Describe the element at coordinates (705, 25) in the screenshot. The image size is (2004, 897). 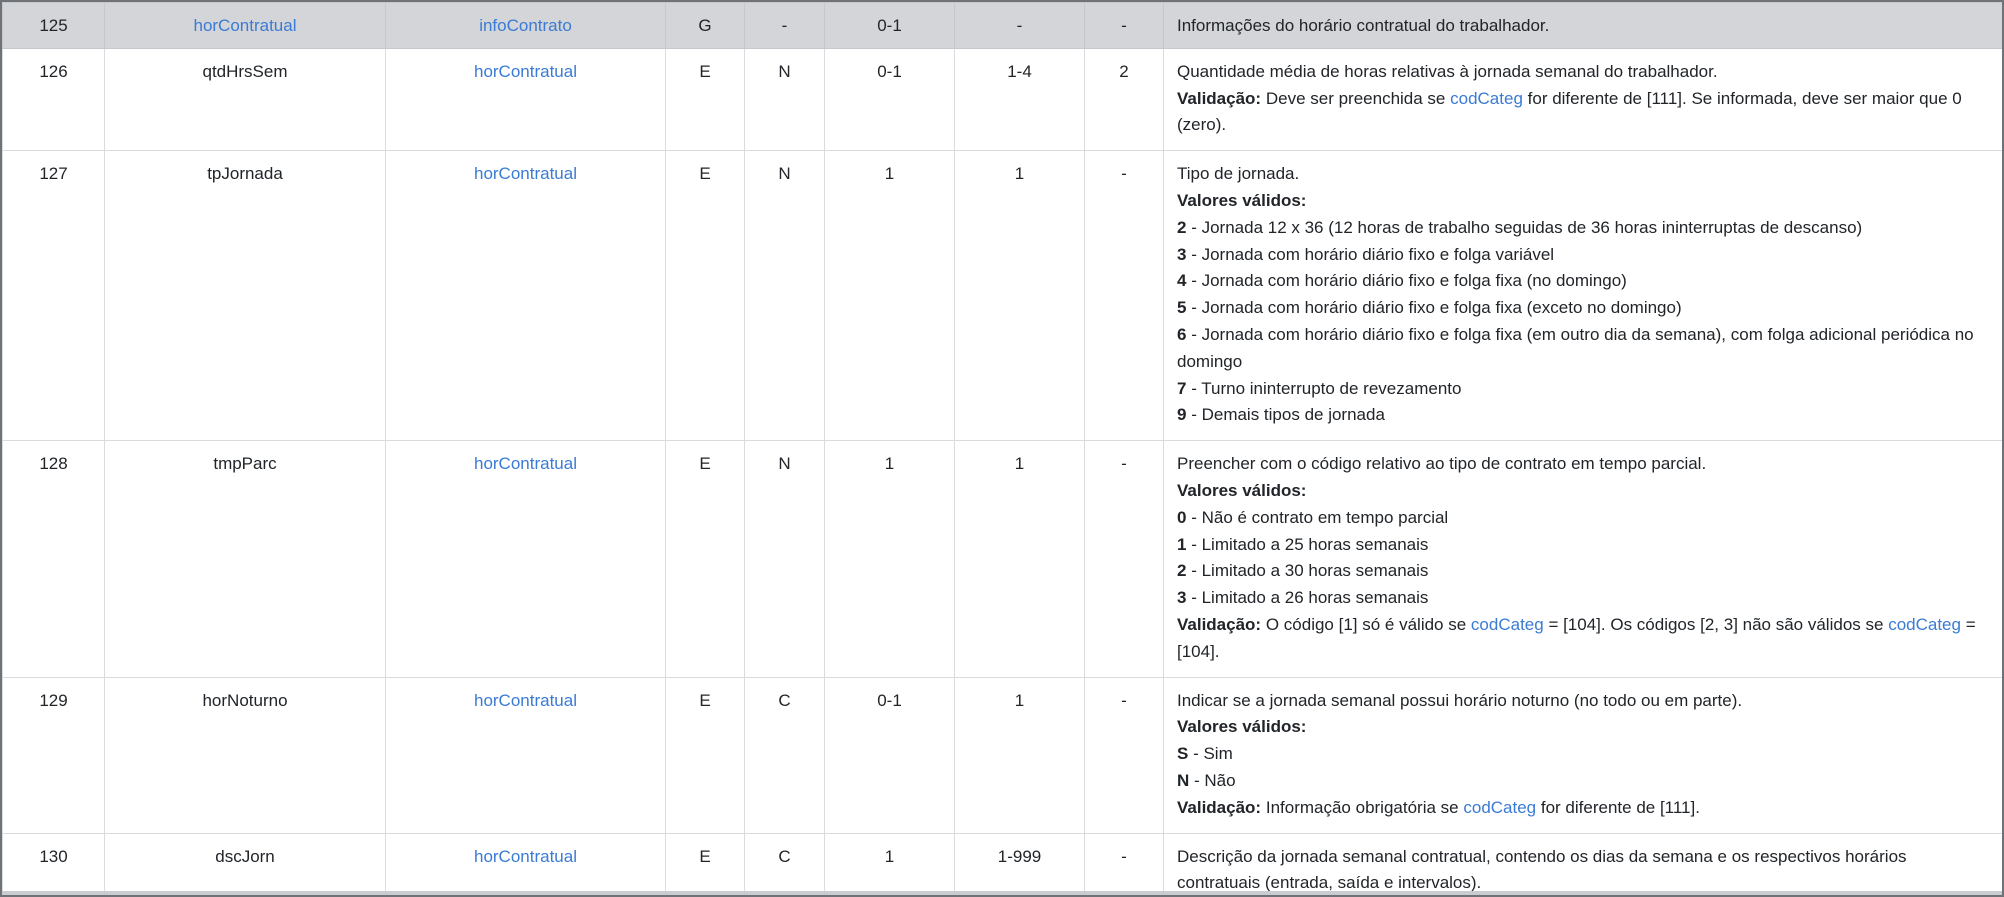
I see `cell-element: G` at that location.